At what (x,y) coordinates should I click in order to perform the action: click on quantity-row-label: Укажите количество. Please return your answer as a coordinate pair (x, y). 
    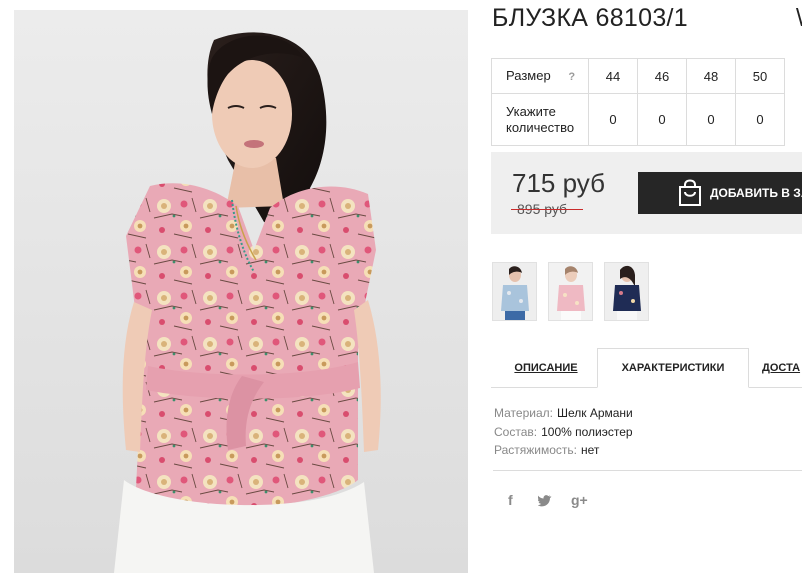
    Looking at the image, I should click on (540, 119).